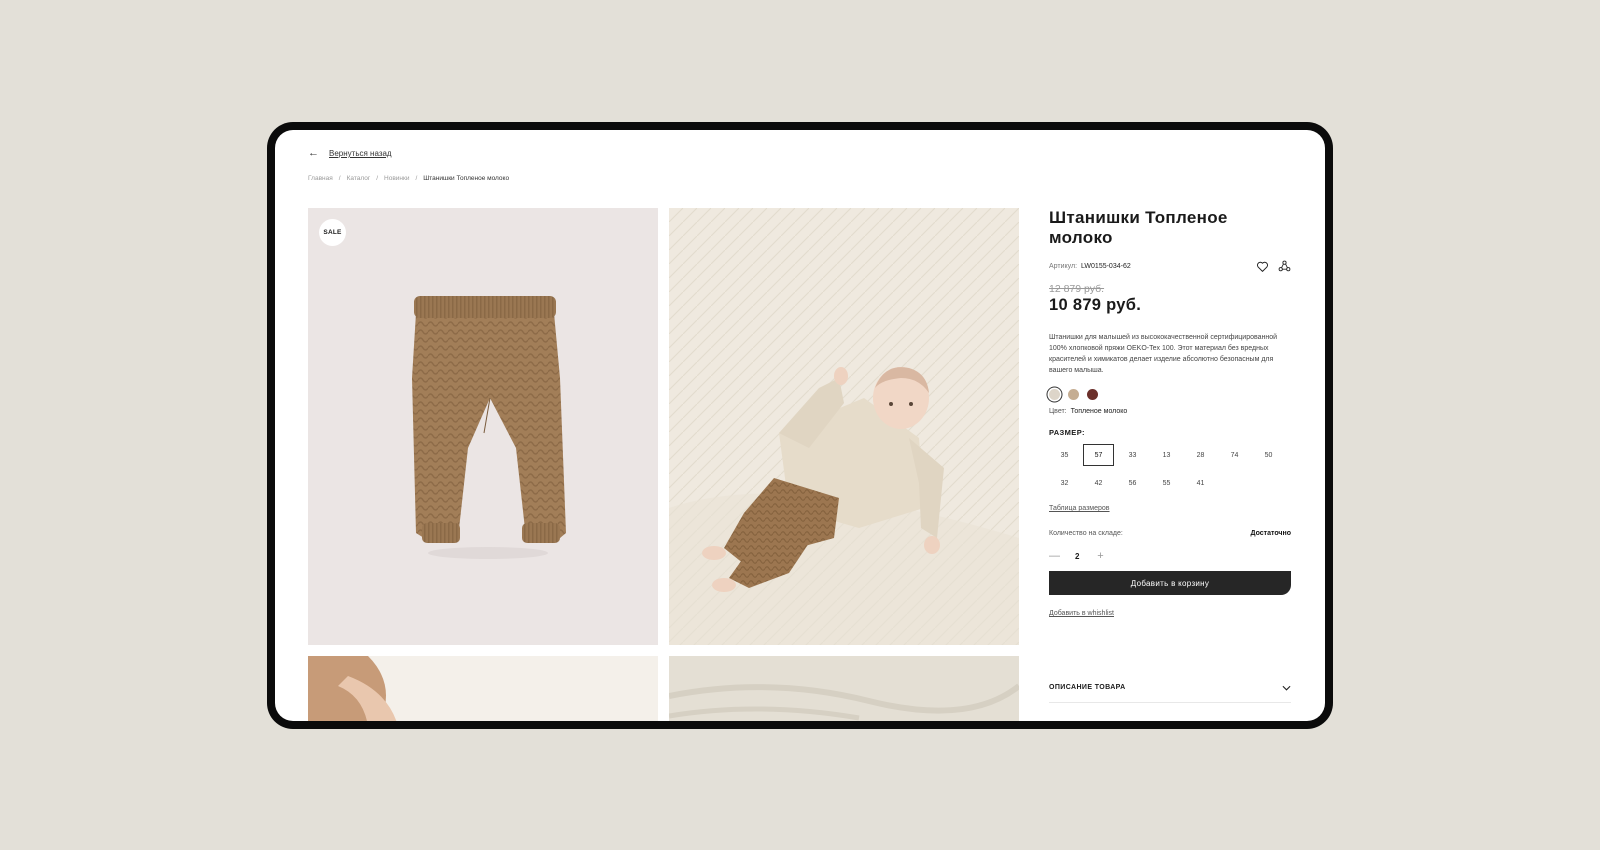  What do you see at coordinates (1170, 688) in the screenshot?
I see `description-accordion: ОПИСАНИЕ ТОВАРА` at bounding box center [1170, 688].